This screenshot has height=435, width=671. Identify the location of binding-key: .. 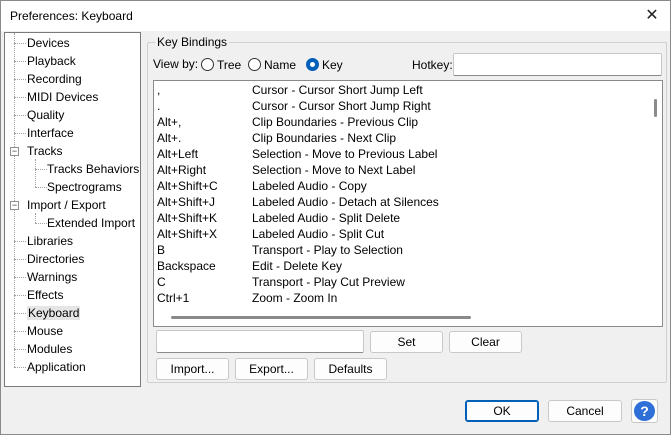
(159, 106).